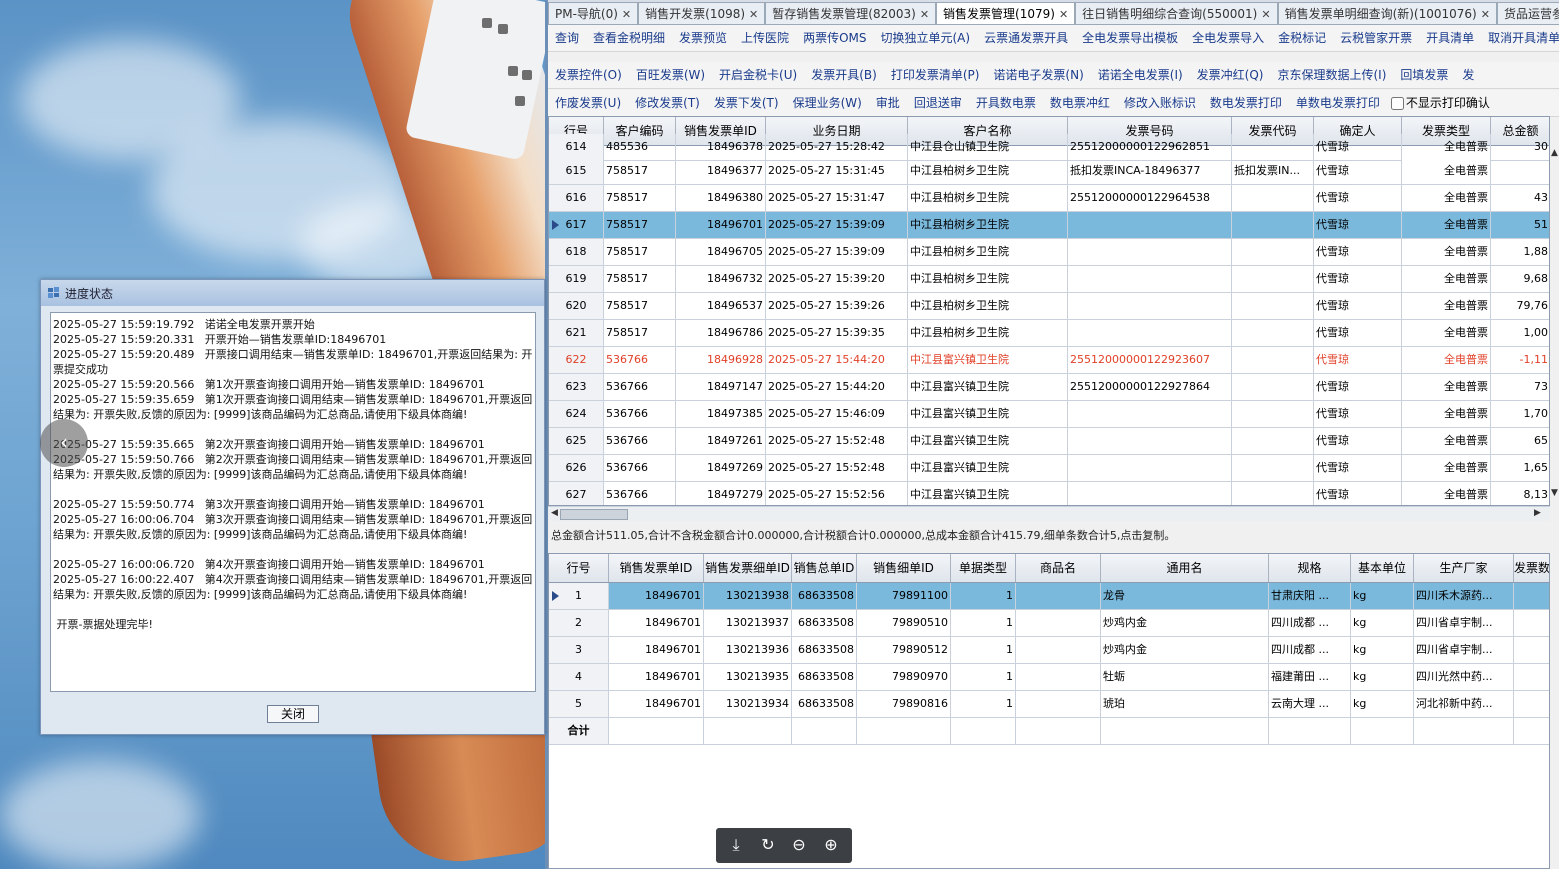 The width and height of the screenshot is (1559, 869). What do you see at coordinates (1468, 75) in the screenshot?
I see `toolbar2-button-10: 发` at bounding box center [1468, 75].